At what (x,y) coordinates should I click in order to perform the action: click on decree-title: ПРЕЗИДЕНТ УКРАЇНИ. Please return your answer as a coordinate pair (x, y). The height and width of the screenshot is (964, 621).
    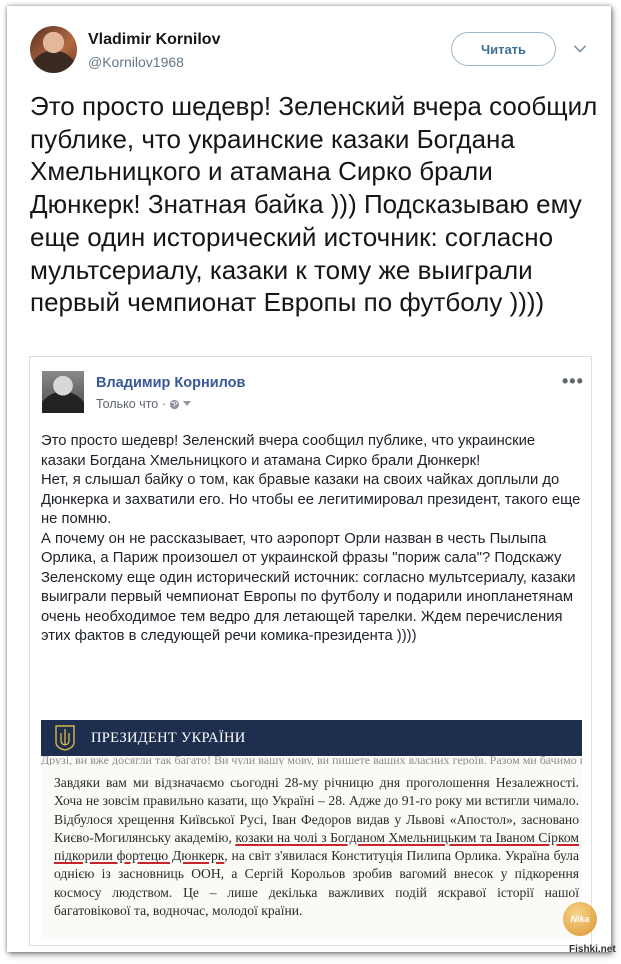
    Looking at the image, I should click on (168, 738).